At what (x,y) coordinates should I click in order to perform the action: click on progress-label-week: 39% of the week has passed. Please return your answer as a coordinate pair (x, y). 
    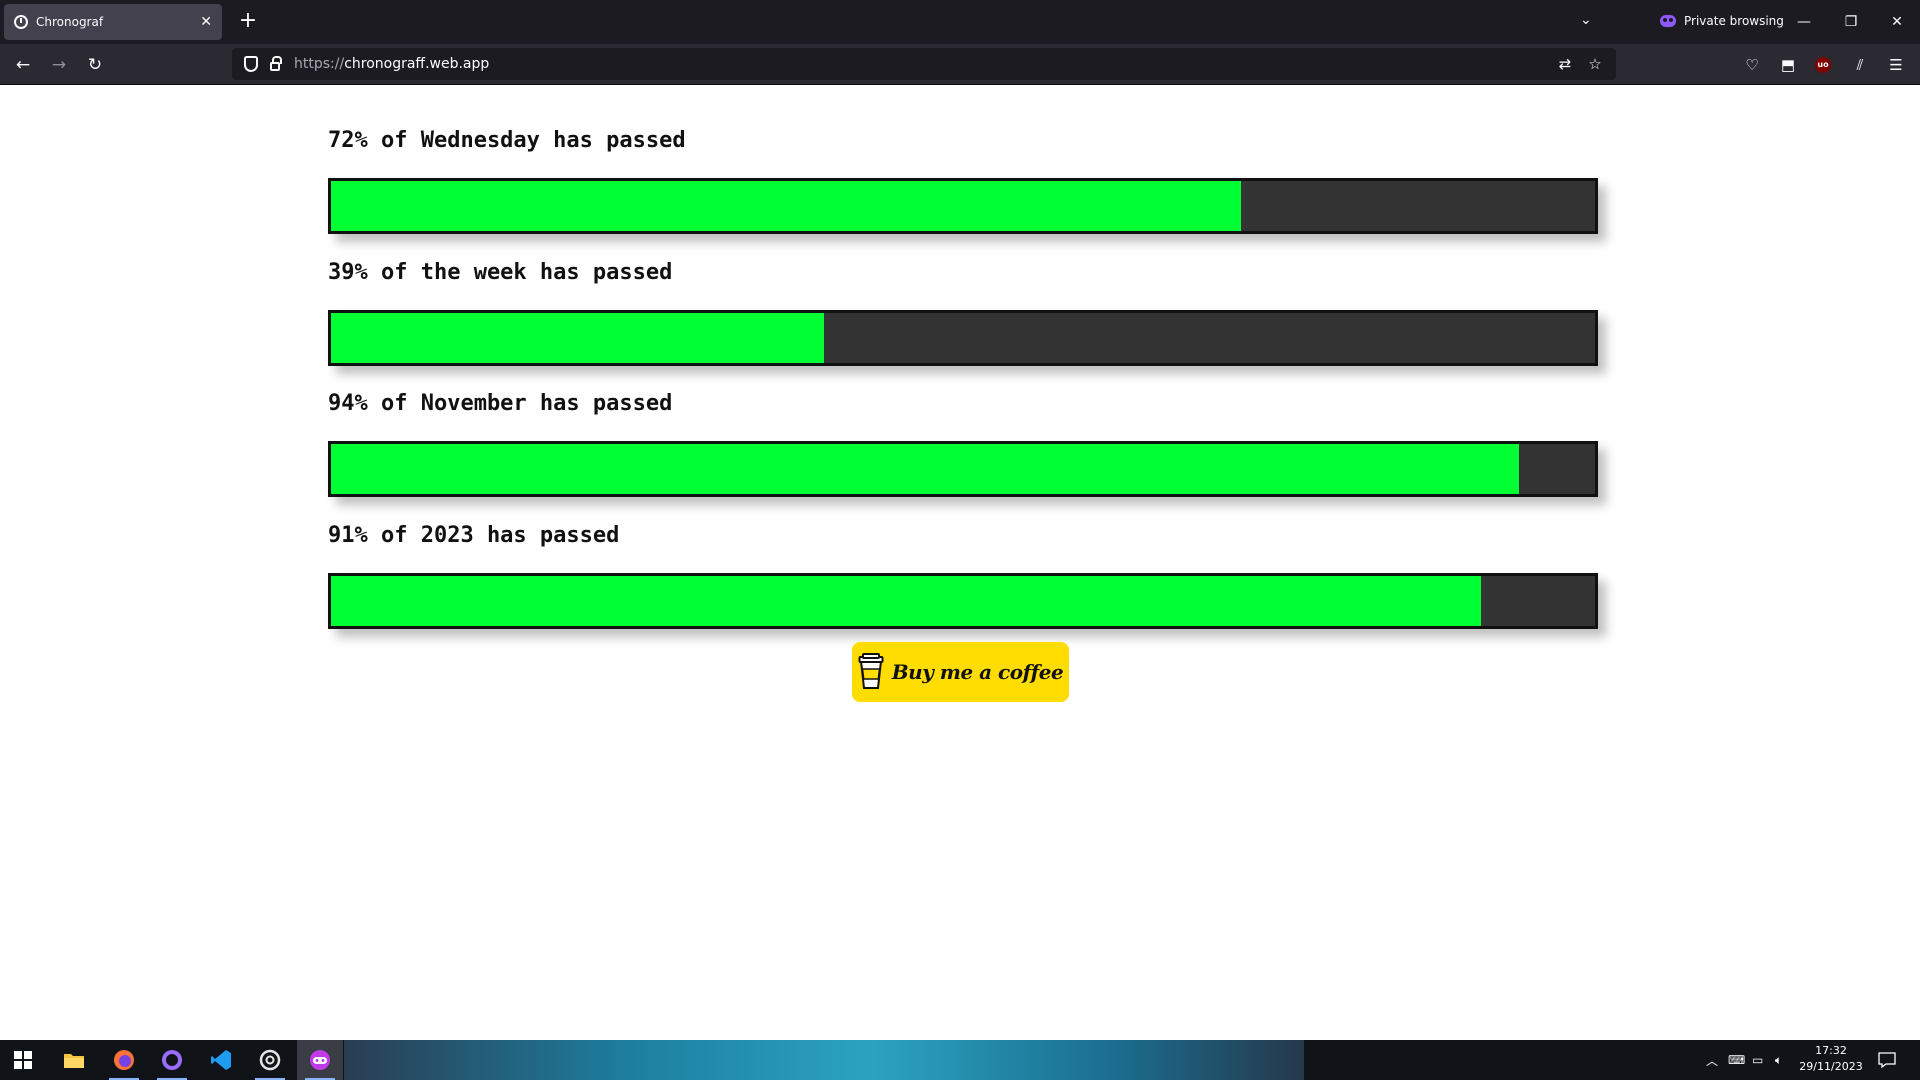
    Looking at the image, I should click on (500, 272).